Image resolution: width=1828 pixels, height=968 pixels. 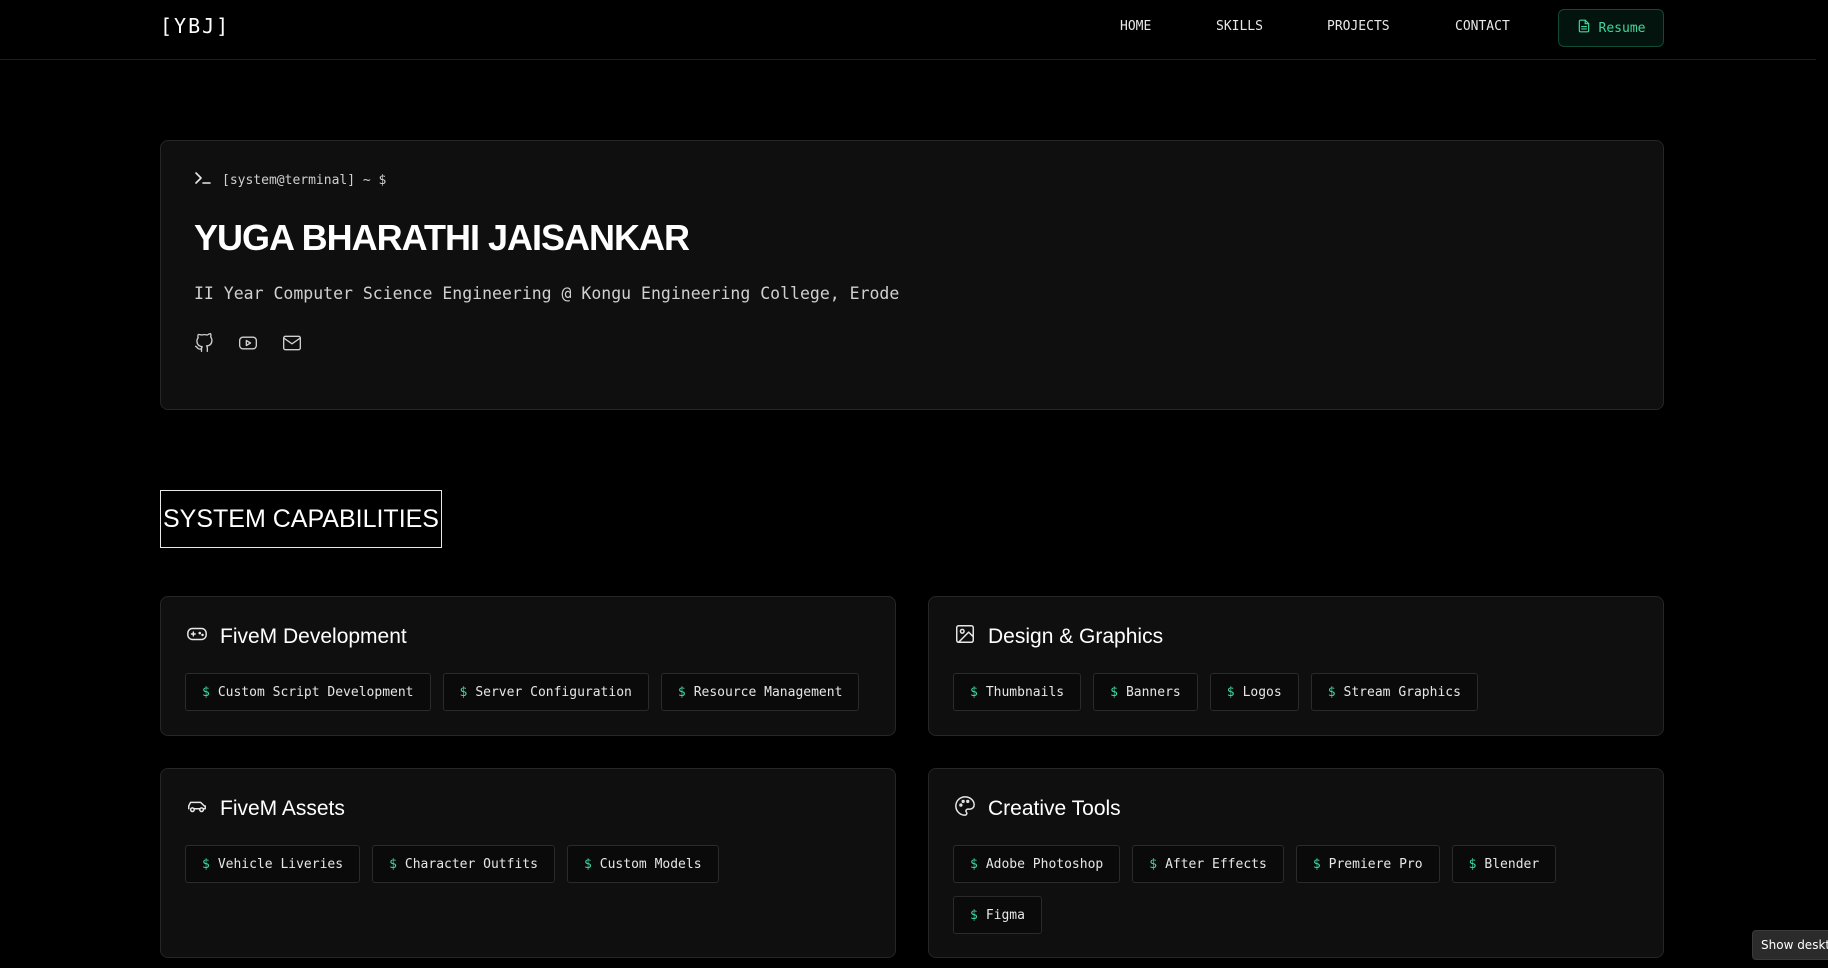 I want to click on social-links, so click(x=248, y=343).